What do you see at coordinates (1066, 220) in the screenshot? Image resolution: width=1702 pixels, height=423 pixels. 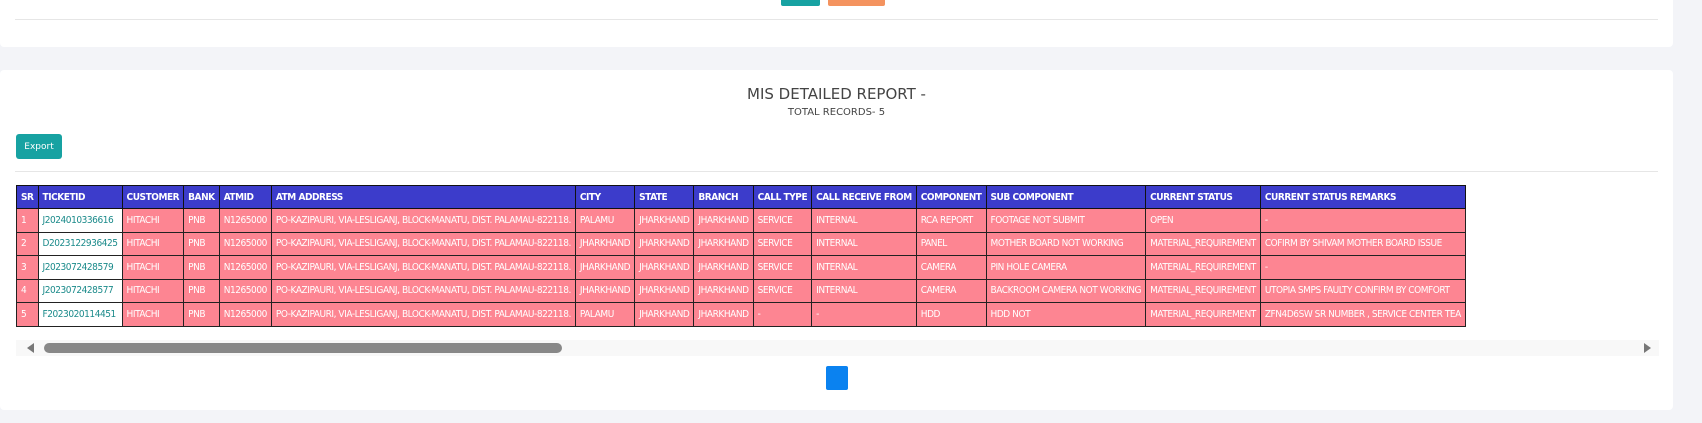 I see `table-cell: FOOTAGE NOT SUBMIT` at bounding box center [1066, 220].